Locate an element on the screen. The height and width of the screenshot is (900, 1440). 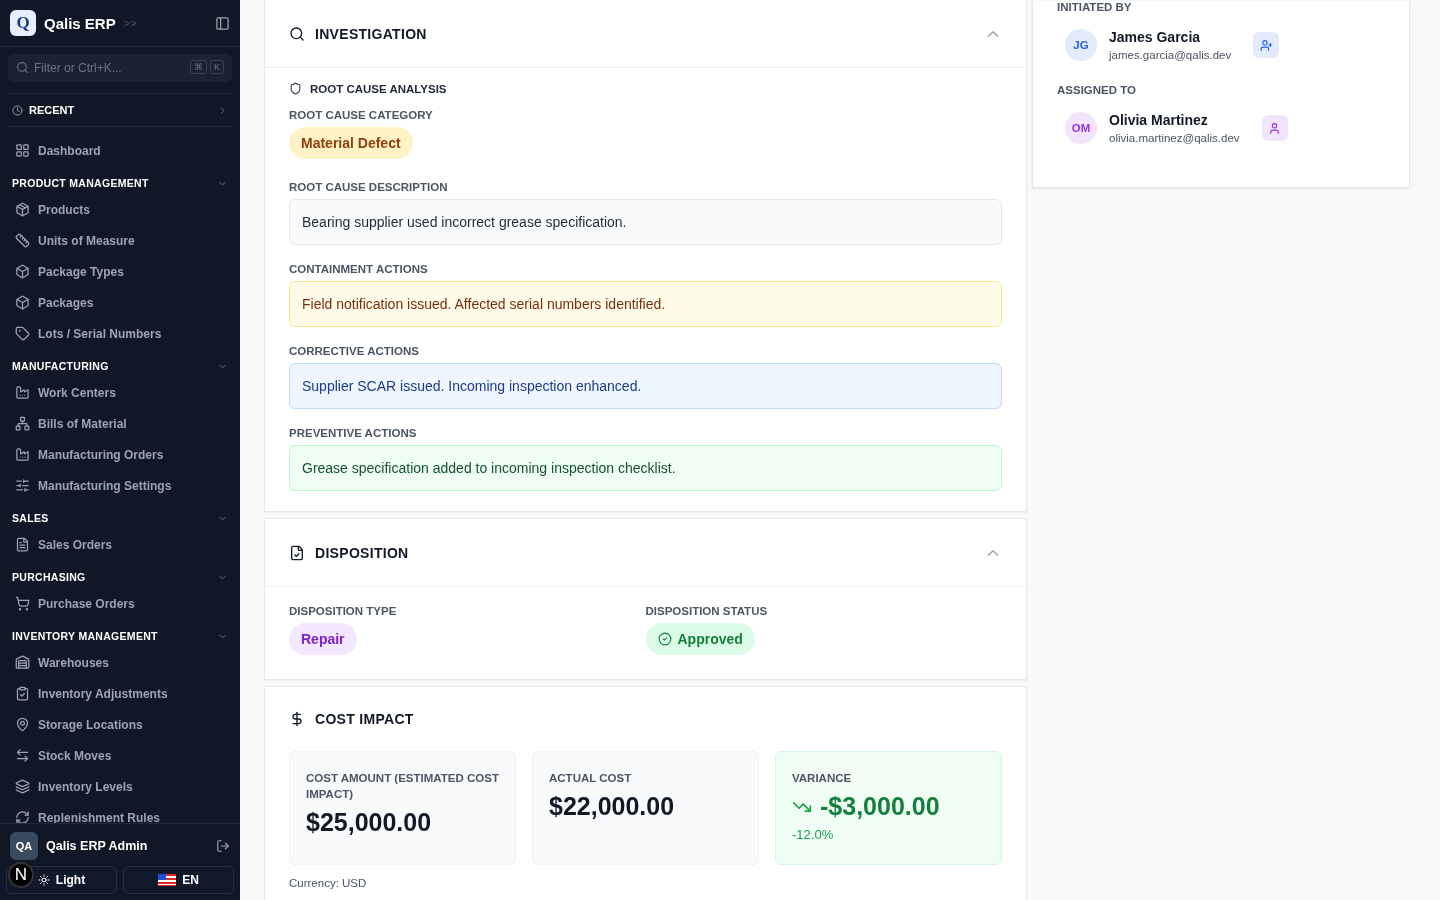
nav-item: Products is located at coordinates (120, 209).